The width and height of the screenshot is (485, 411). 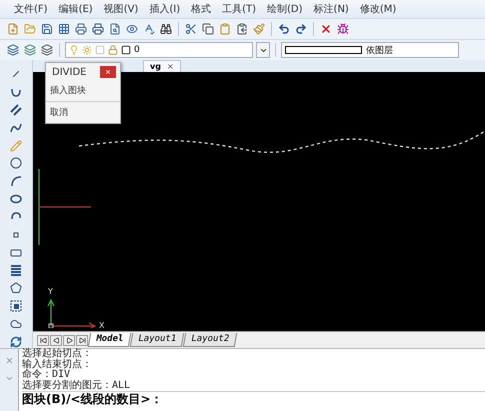 I want to click on menu-item: 修改(M), so click(x=378, y=9).